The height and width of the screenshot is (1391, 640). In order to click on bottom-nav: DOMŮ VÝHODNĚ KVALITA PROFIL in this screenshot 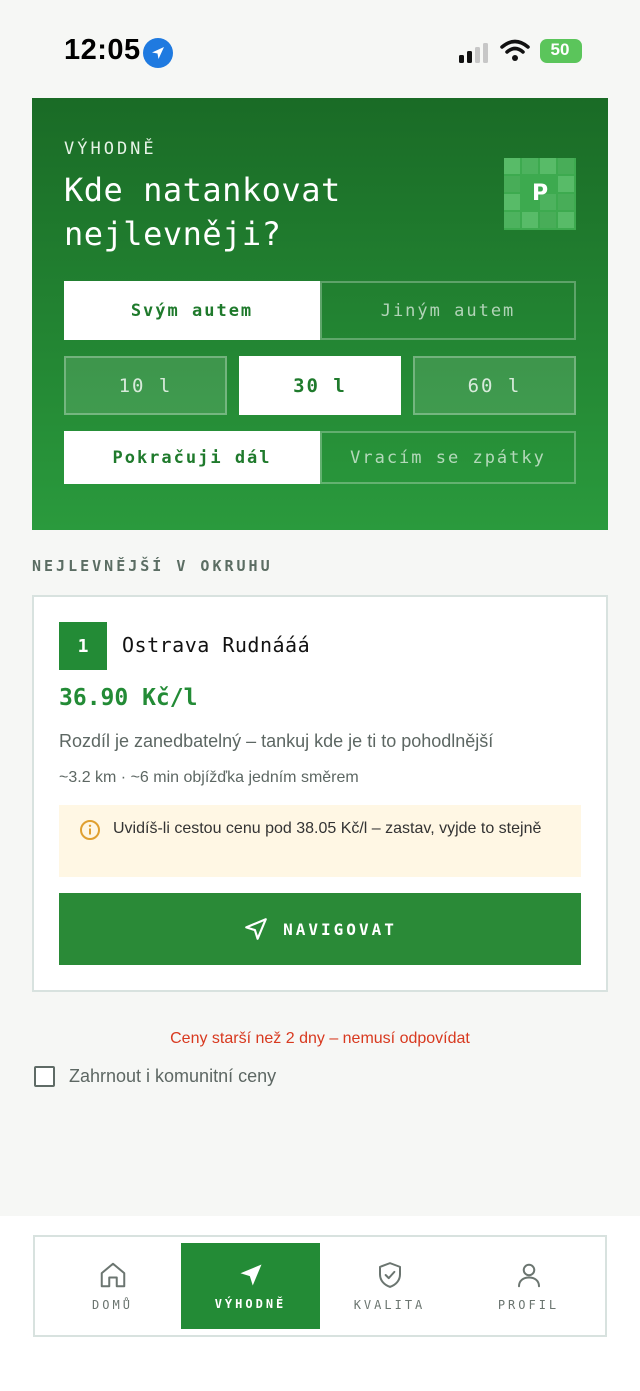, I will do `click(320, 1286)`.